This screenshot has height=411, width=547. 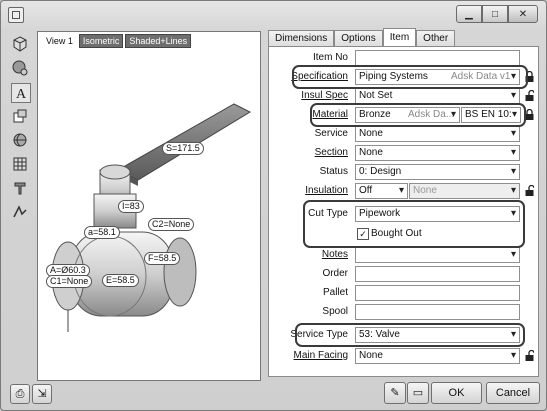 I want to click on tool-icon, so click(x=20, y=188).